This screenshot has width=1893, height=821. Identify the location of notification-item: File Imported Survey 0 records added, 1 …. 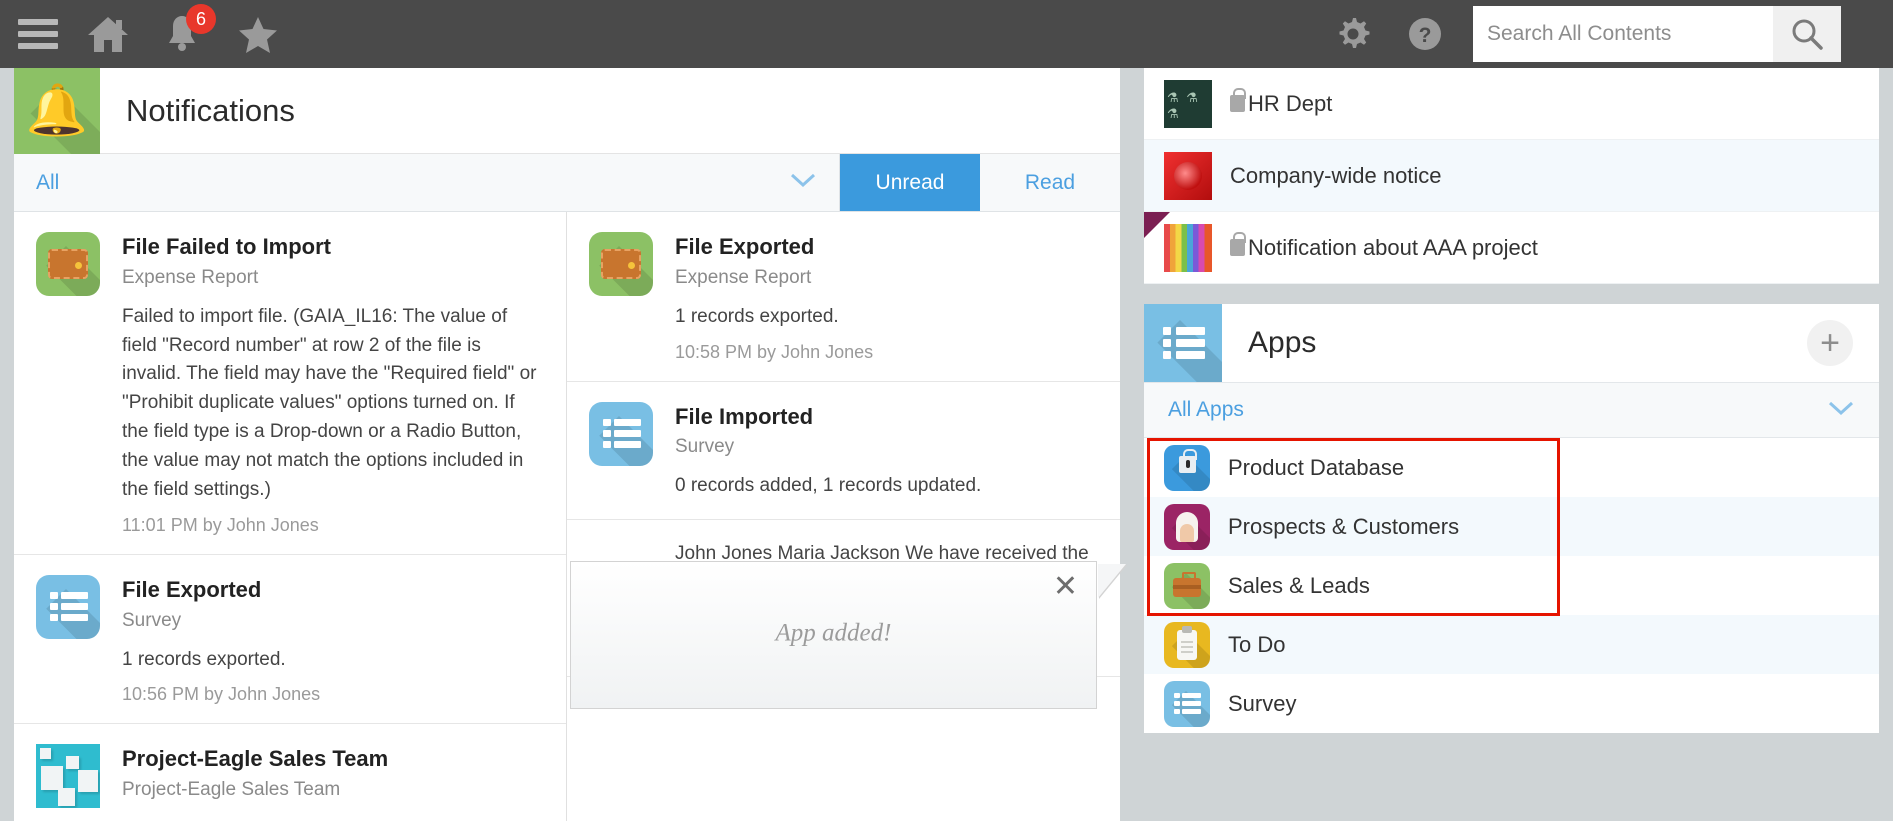
(843, 451).